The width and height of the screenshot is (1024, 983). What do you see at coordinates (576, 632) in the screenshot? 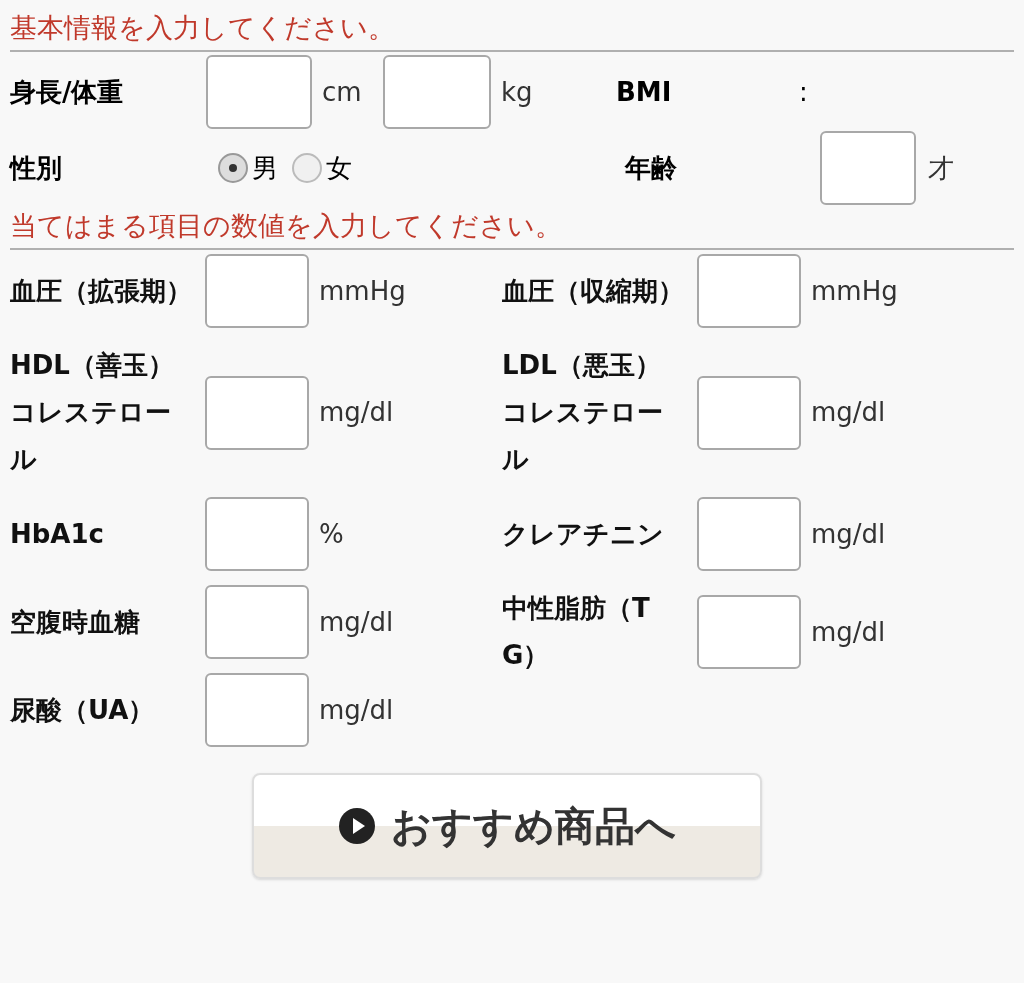
I see `field-label: 中性脂肪（TG）` at bounding box center [576, 632].